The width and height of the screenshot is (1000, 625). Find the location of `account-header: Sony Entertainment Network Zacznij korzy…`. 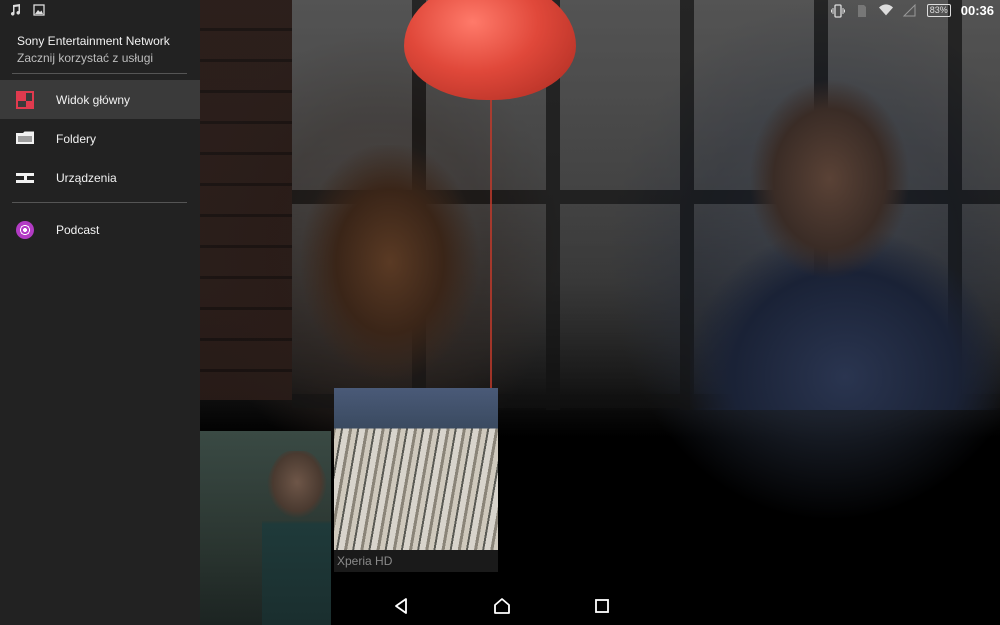

account-header: Sony Entertainment Network Zacznij korzy… is located at coordinates (93, 49).